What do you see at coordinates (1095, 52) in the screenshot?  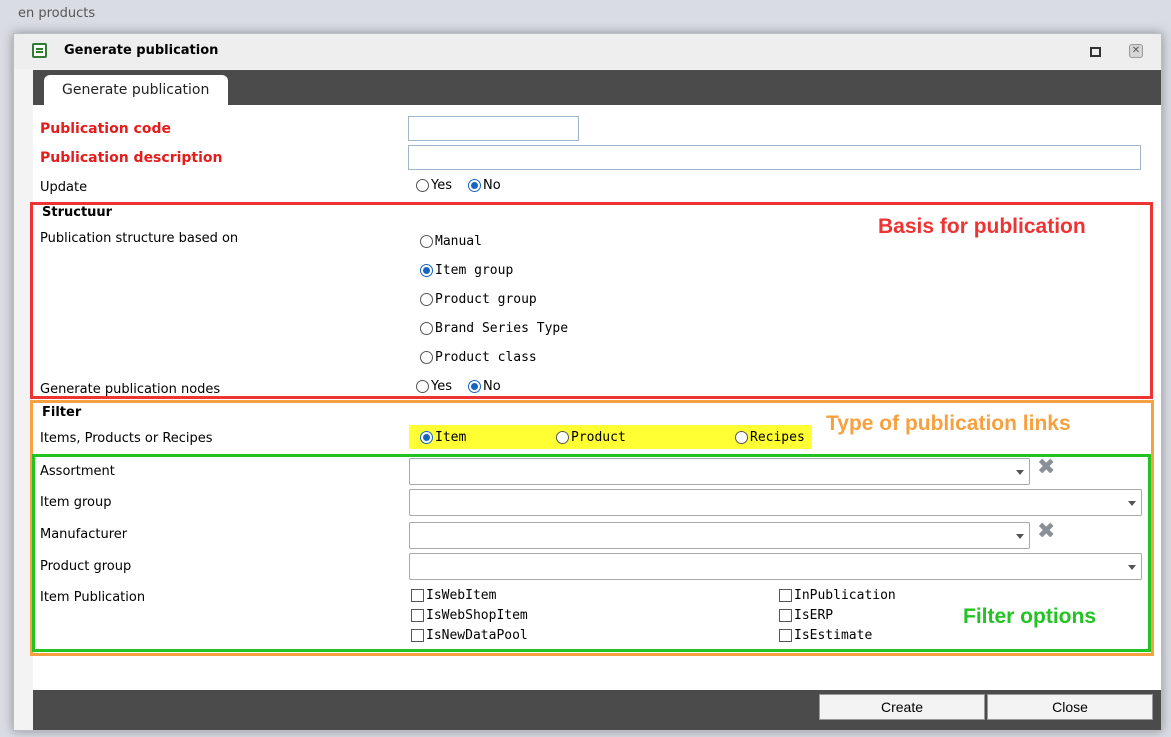 I see `maximize-icon` at bounding box center [1095, 52].